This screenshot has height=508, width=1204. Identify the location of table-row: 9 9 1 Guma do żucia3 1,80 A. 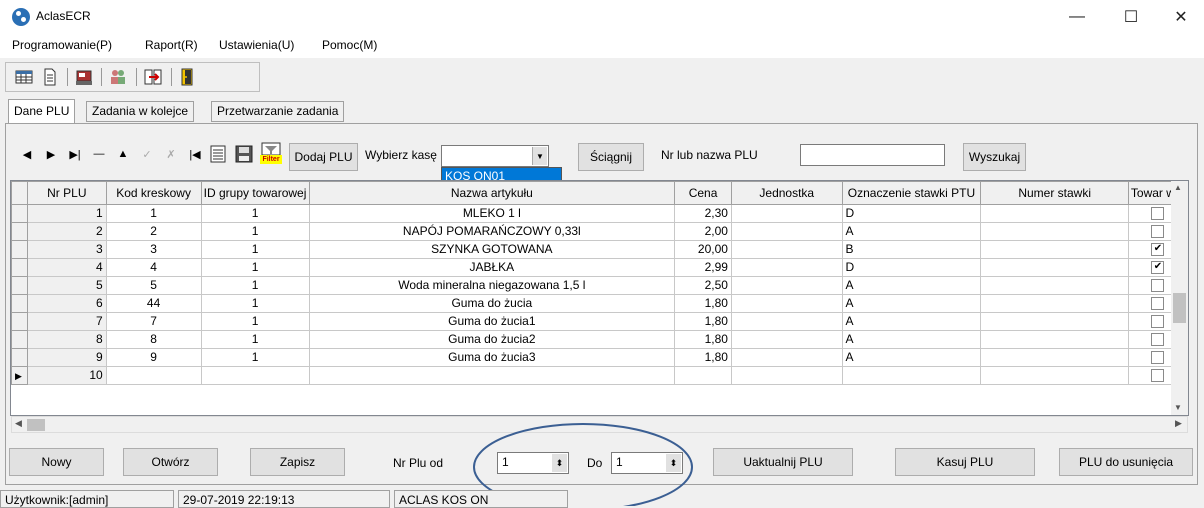
(599, 357).